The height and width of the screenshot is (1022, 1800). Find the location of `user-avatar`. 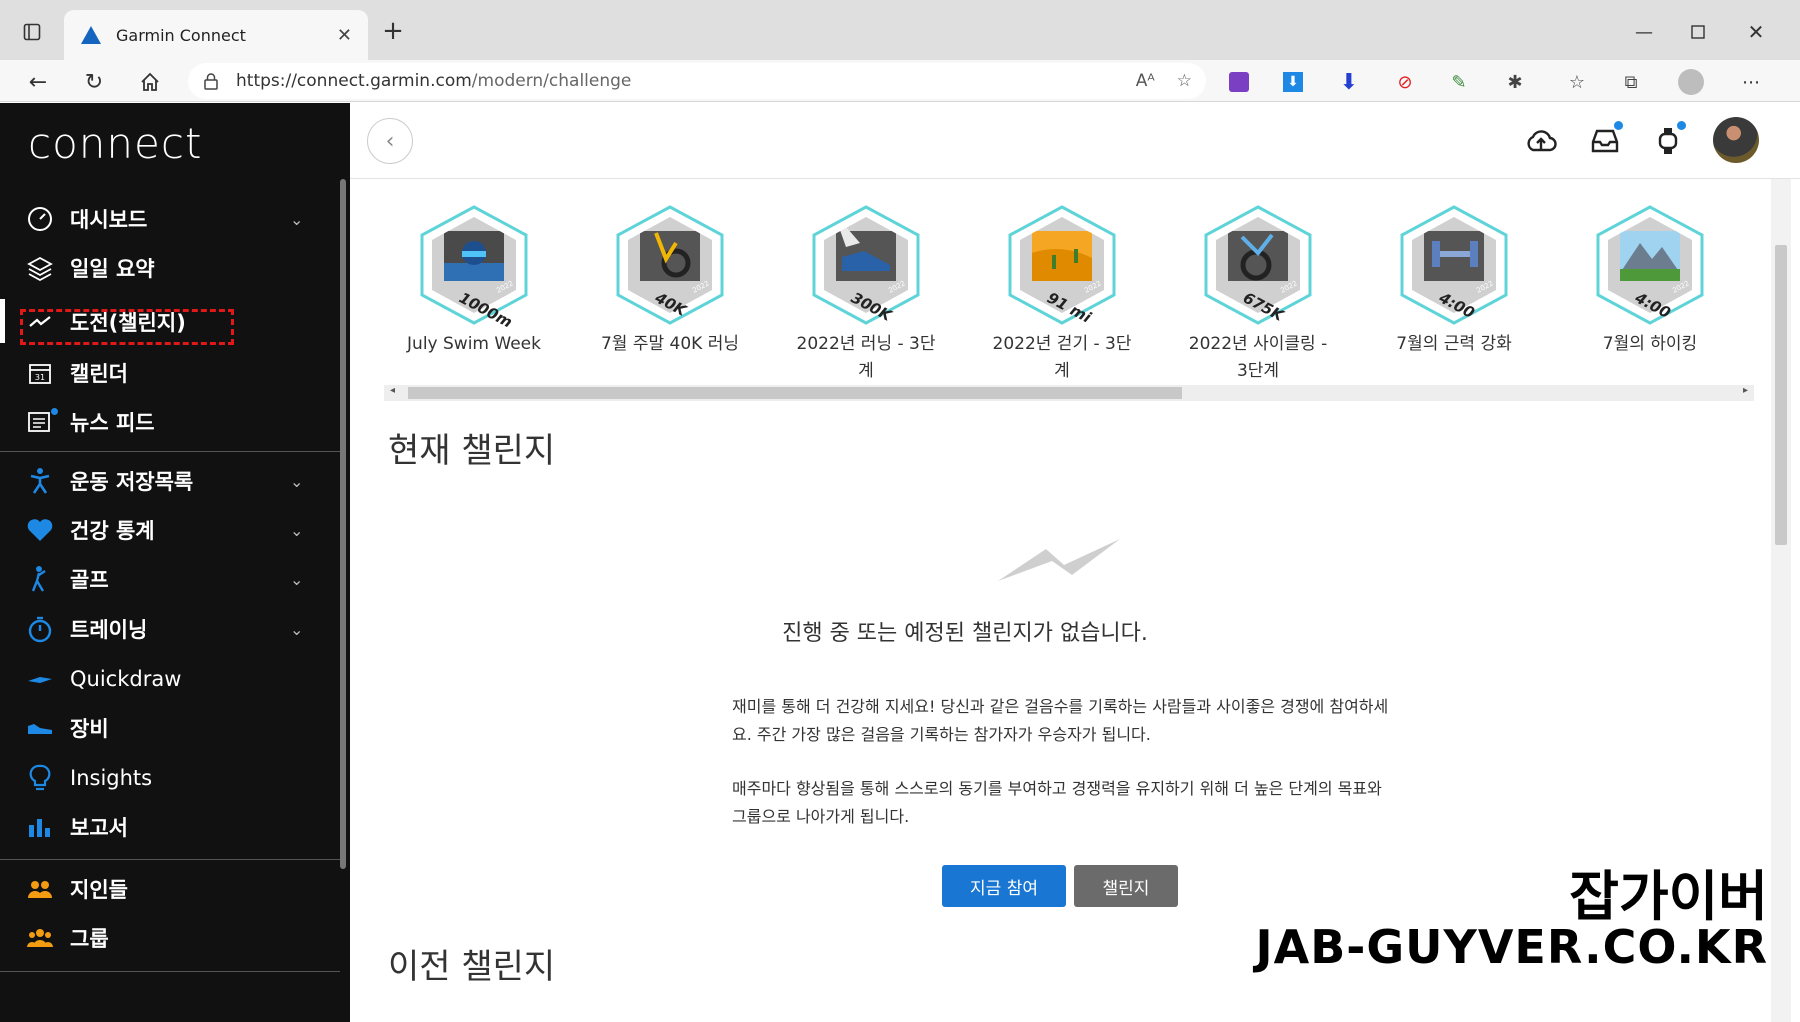

user-avatar is located at coordinates (1736, 140).